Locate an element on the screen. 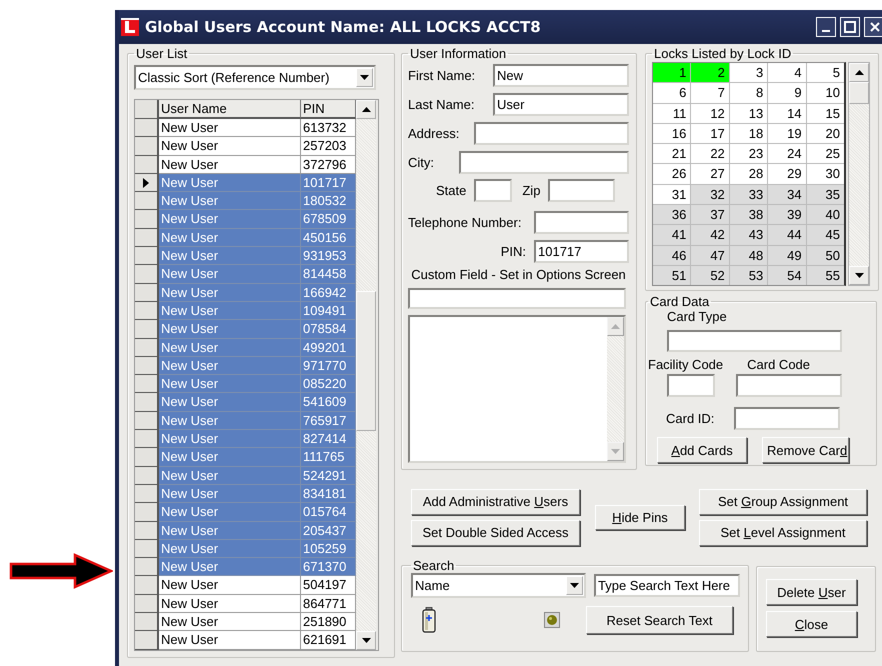 Image resolution: width=882 pixels, height=666 pixels. minimize-button is located at coordinates (826, 27).